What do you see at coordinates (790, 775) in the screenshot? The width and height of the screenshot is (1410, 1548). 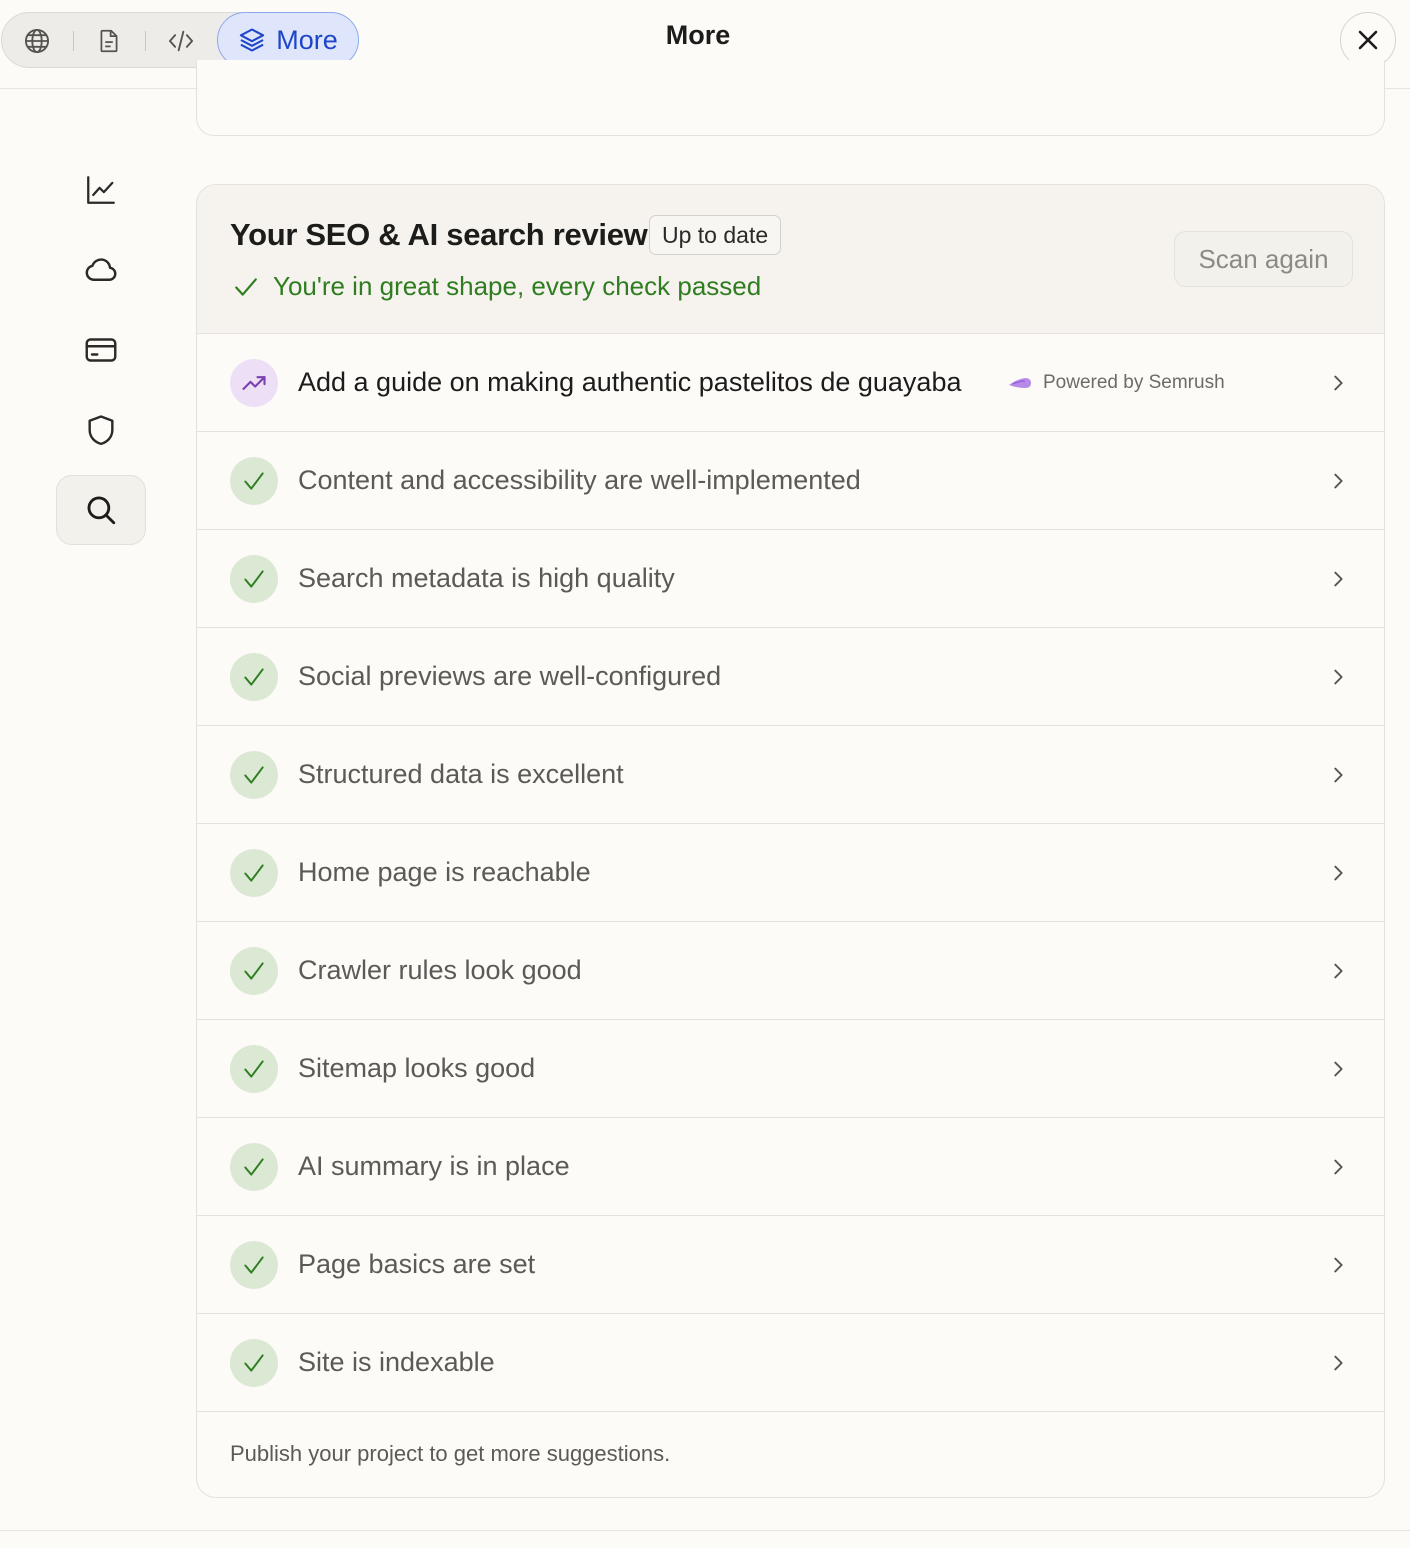 I see `check-row: Structured data is excellent` at bounding box center [790, 775].